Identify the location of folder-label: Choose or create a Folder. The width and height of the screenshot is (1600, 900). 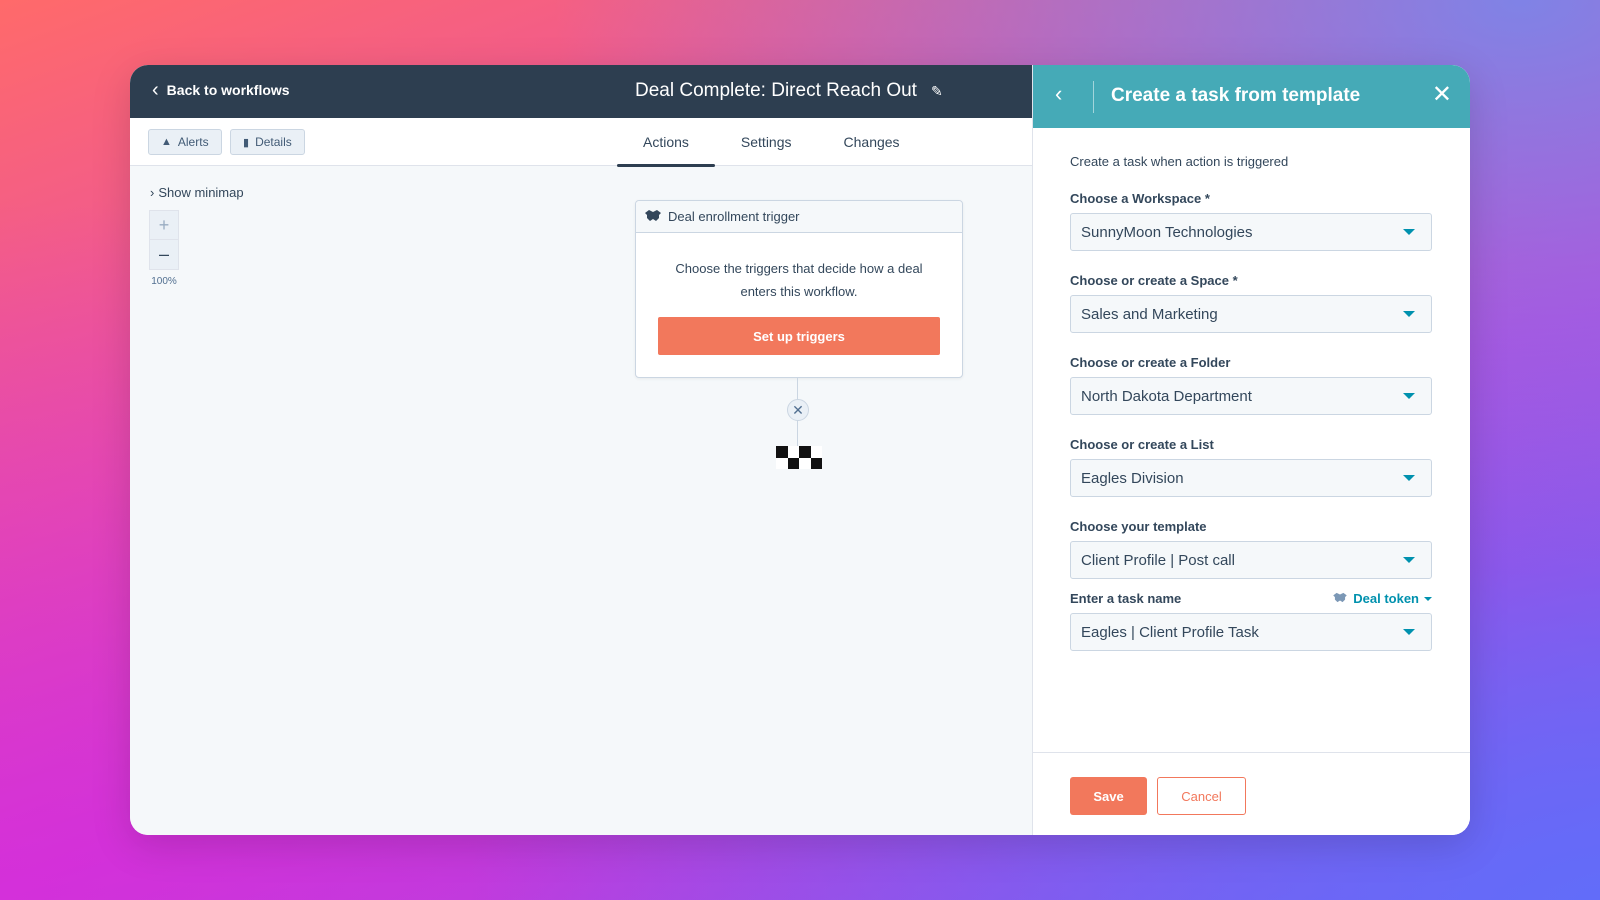
(1150, 362).